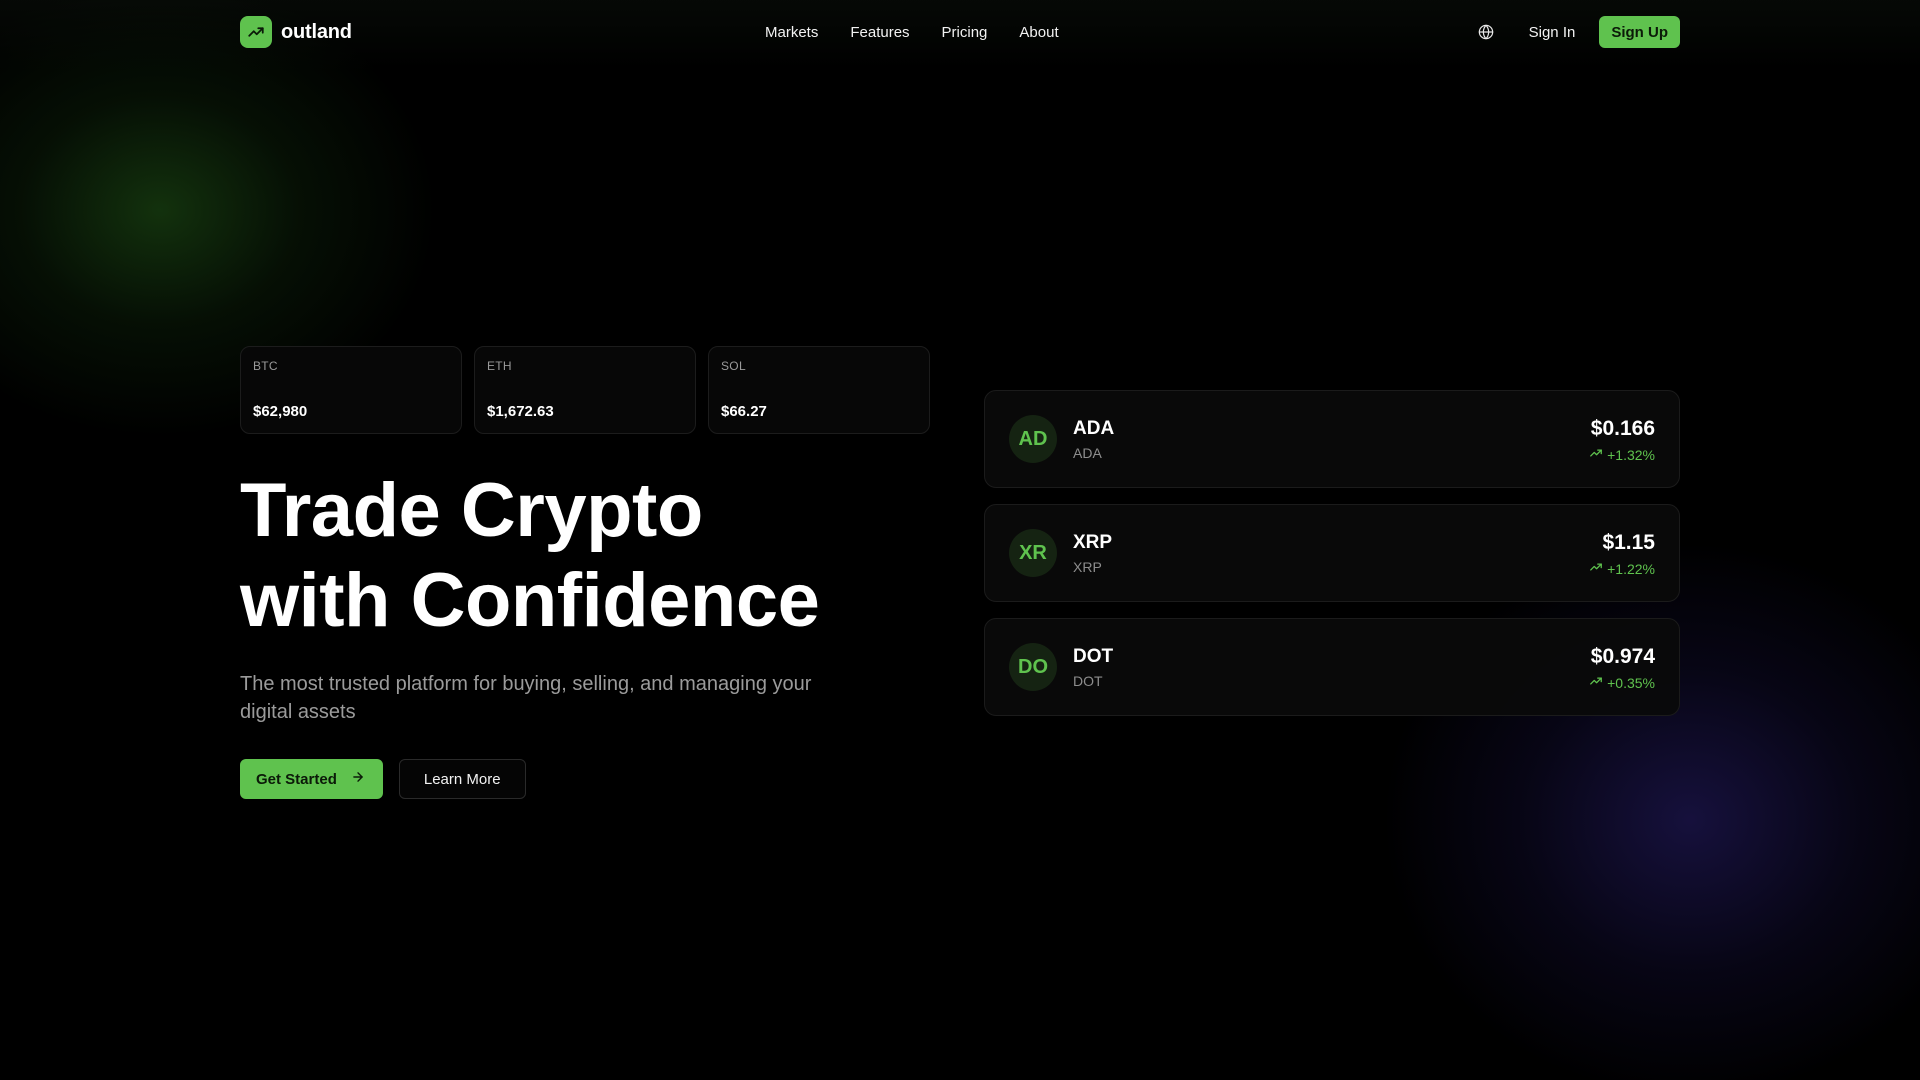 Image resolution: width=1920 pixels, height=1080 pixels. Describe the element at coordinates (1033, 439) in the screenshot. I see `asset-avatar: AD` at that location.